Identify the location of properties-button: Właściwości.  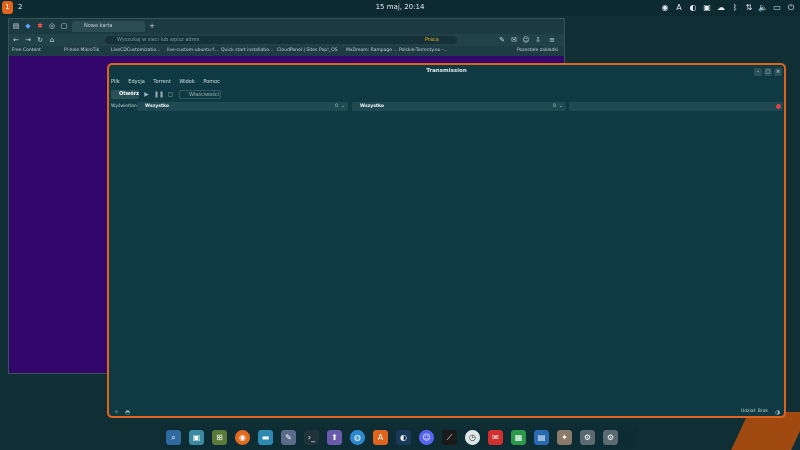
(200, 94).